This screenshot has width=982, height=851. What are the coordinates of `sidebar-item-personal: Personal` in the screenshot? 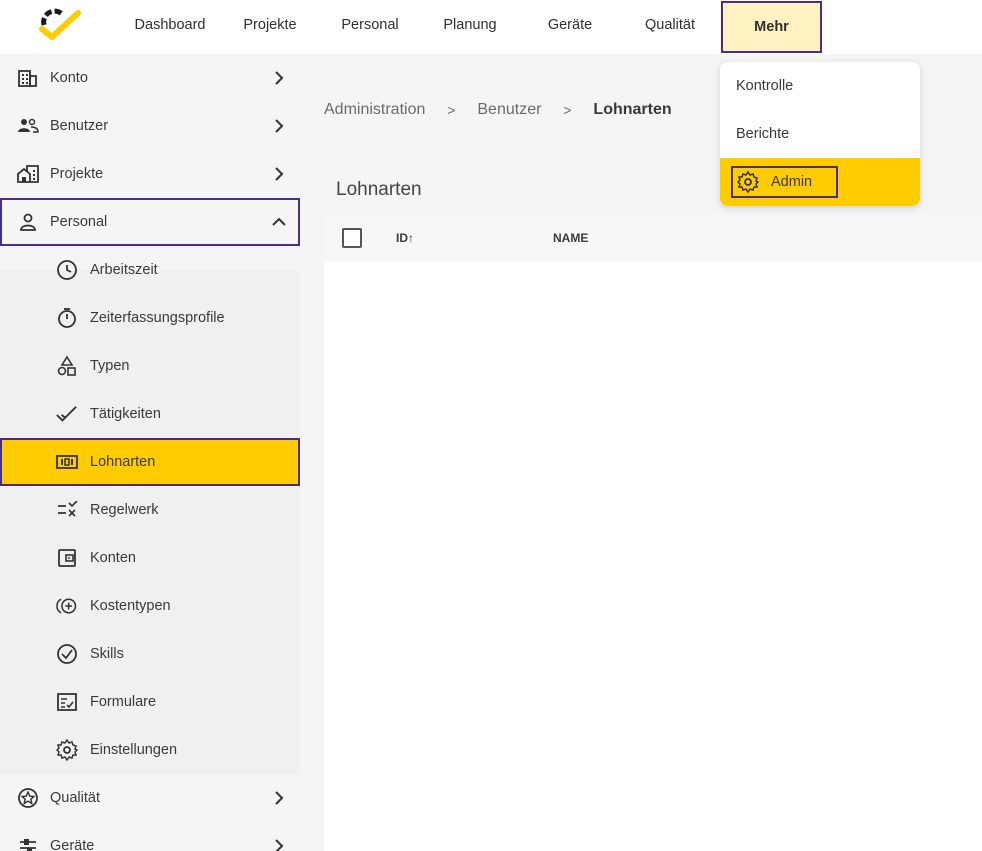 It's located at (150, 222).